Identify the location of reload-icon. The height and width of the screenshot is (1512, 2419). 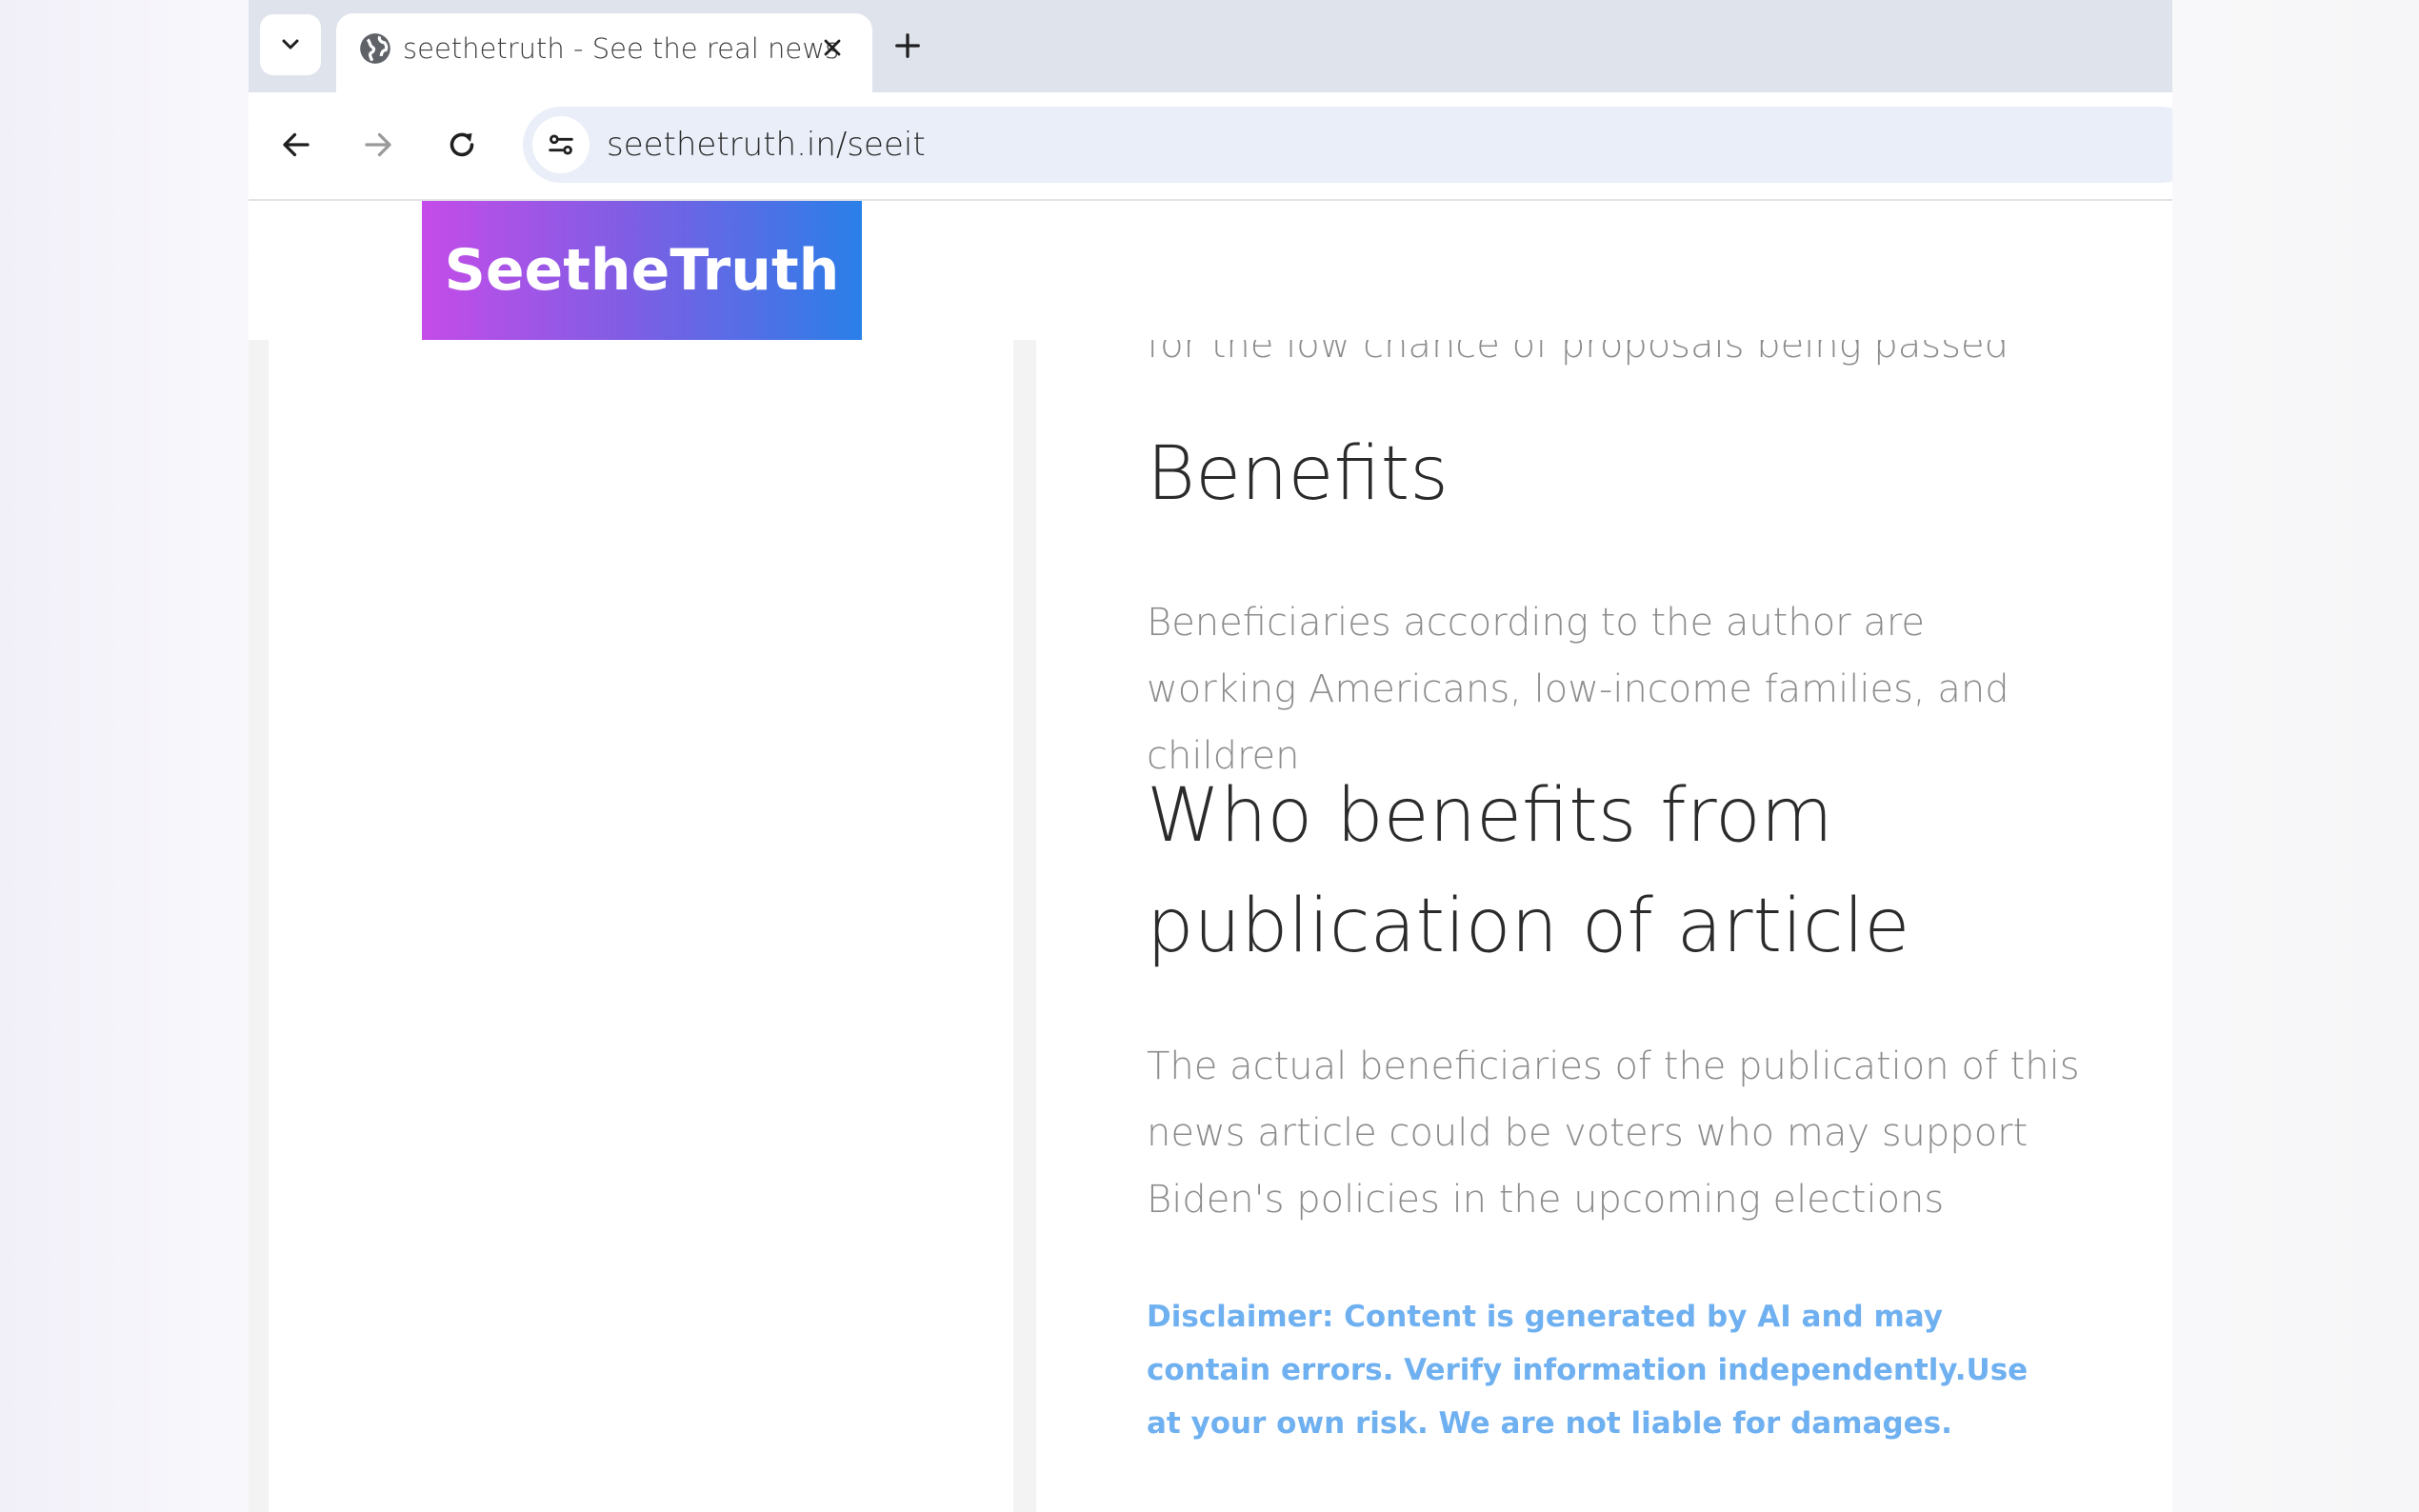
(462, 144).